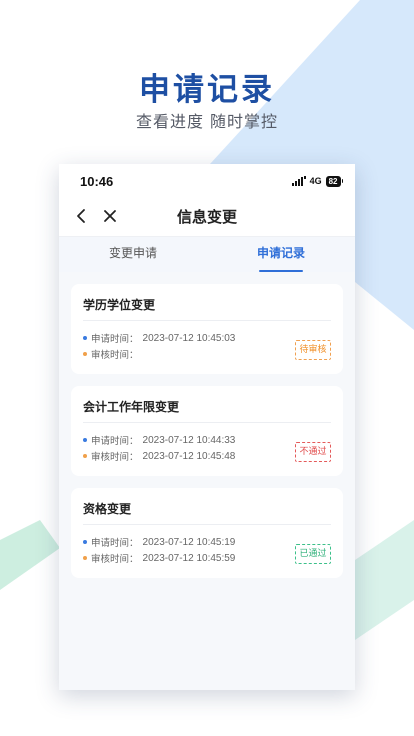  What do you see at coordinates (189, 542) in the screenshot?
I see `apply-time-value: 2023-07-12 10:45:19` at bounding box center [189, 542].